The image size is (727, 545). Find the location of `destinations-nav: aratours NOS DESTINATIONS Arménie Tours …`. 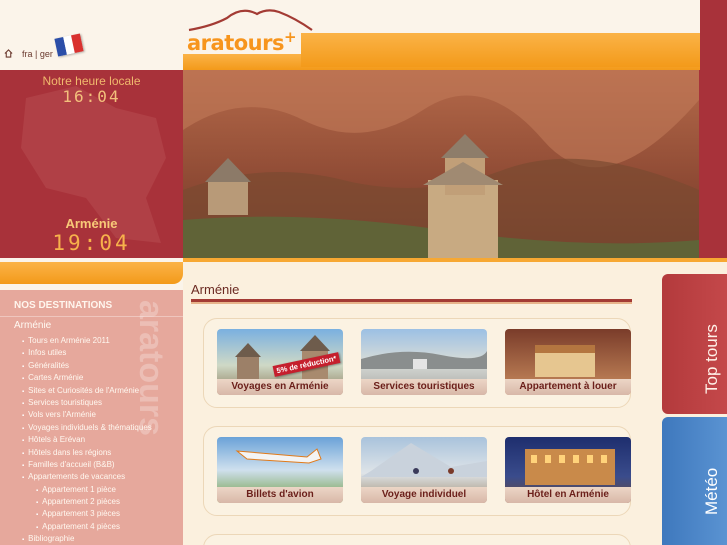

destinations-nav: aratours NOS DESTINATIONS Arménie Tours … is located at coordinates (91, 417).